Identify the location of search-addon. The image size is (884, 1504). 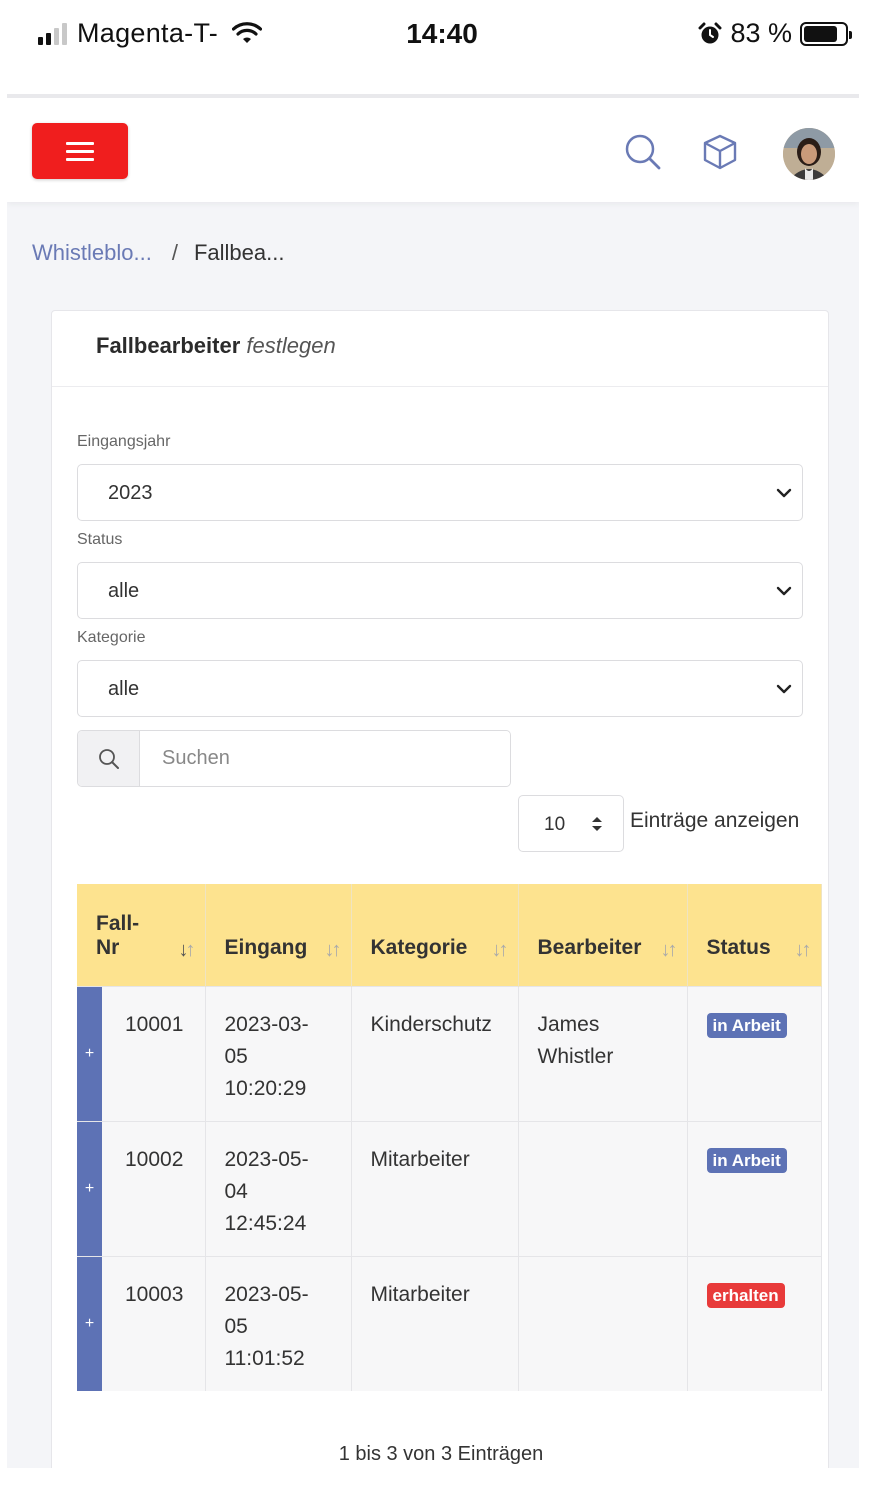
(109, 758).